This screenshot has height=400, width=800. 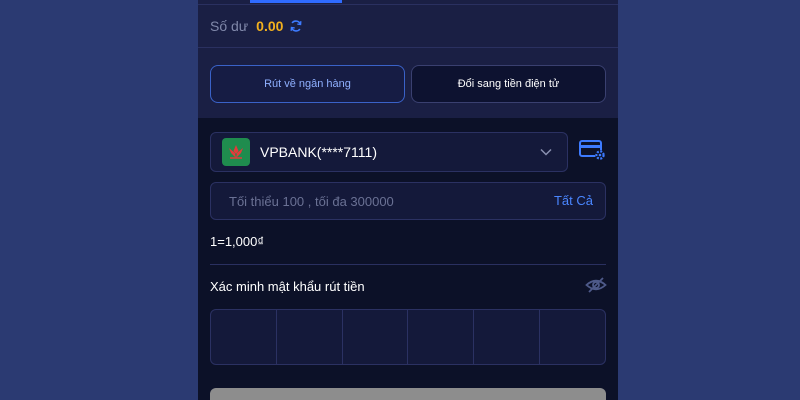 I want to click on withdraw-to-bank-button: Rút về ngân hàng, so click(x=307, y=84).